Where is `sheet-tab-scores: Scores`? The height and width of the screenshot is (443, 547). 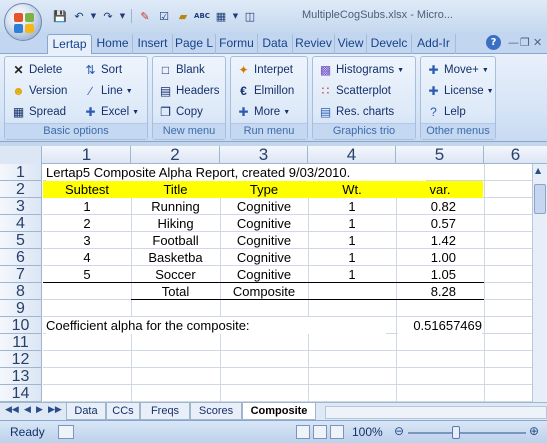
sheet-tab-scores: Scores is located at coordinates (216, 411).